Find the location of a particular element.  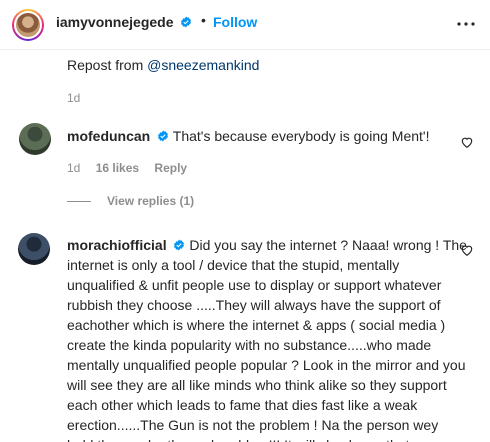

comment-timestamp: 1d is located at coordinates (73, 168).